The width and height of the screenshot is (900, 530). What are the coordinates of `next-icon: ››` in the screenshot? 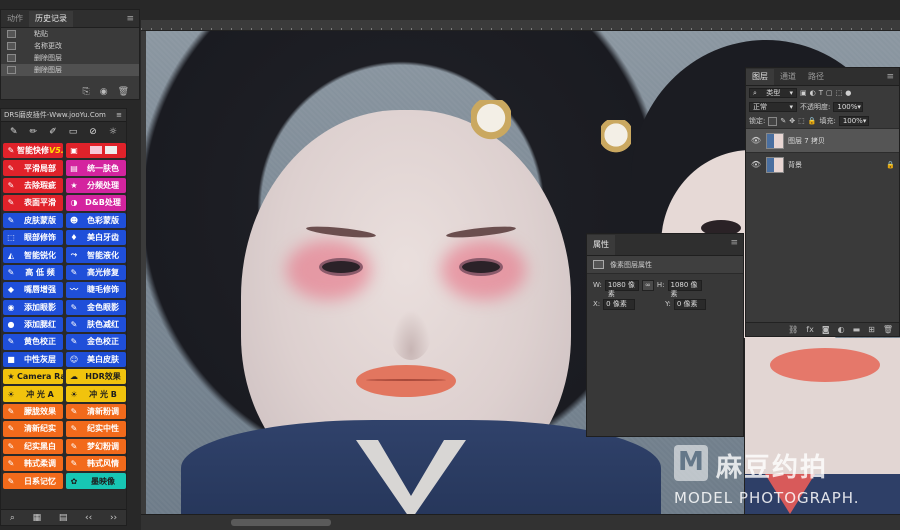 It's located at (113, 518).